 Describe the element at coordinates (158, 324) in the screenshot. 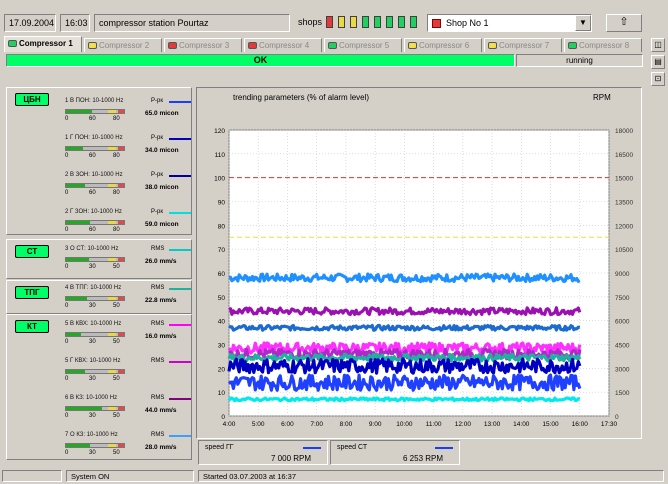

I see `sensor-unit: RMS` at that location.